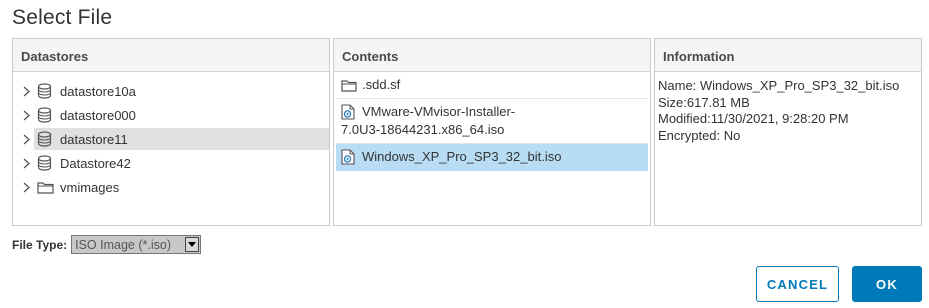 This screenshot has height=308, width=929. What do you see at coordinates (98, 91) in the screenshot?
I see `tree-item-label: datastore10a` at bounding box center [98, 91].